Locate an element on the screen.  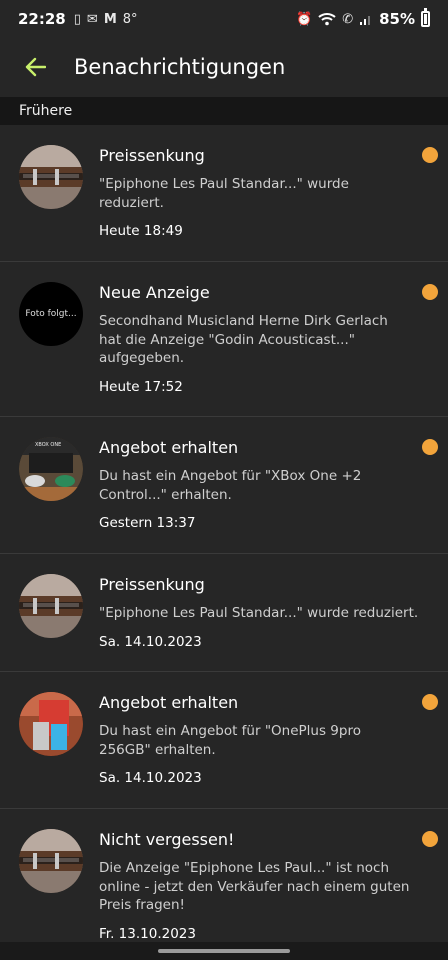
notification-title: Nicht vergessen! is located at coordinates (167, 839).